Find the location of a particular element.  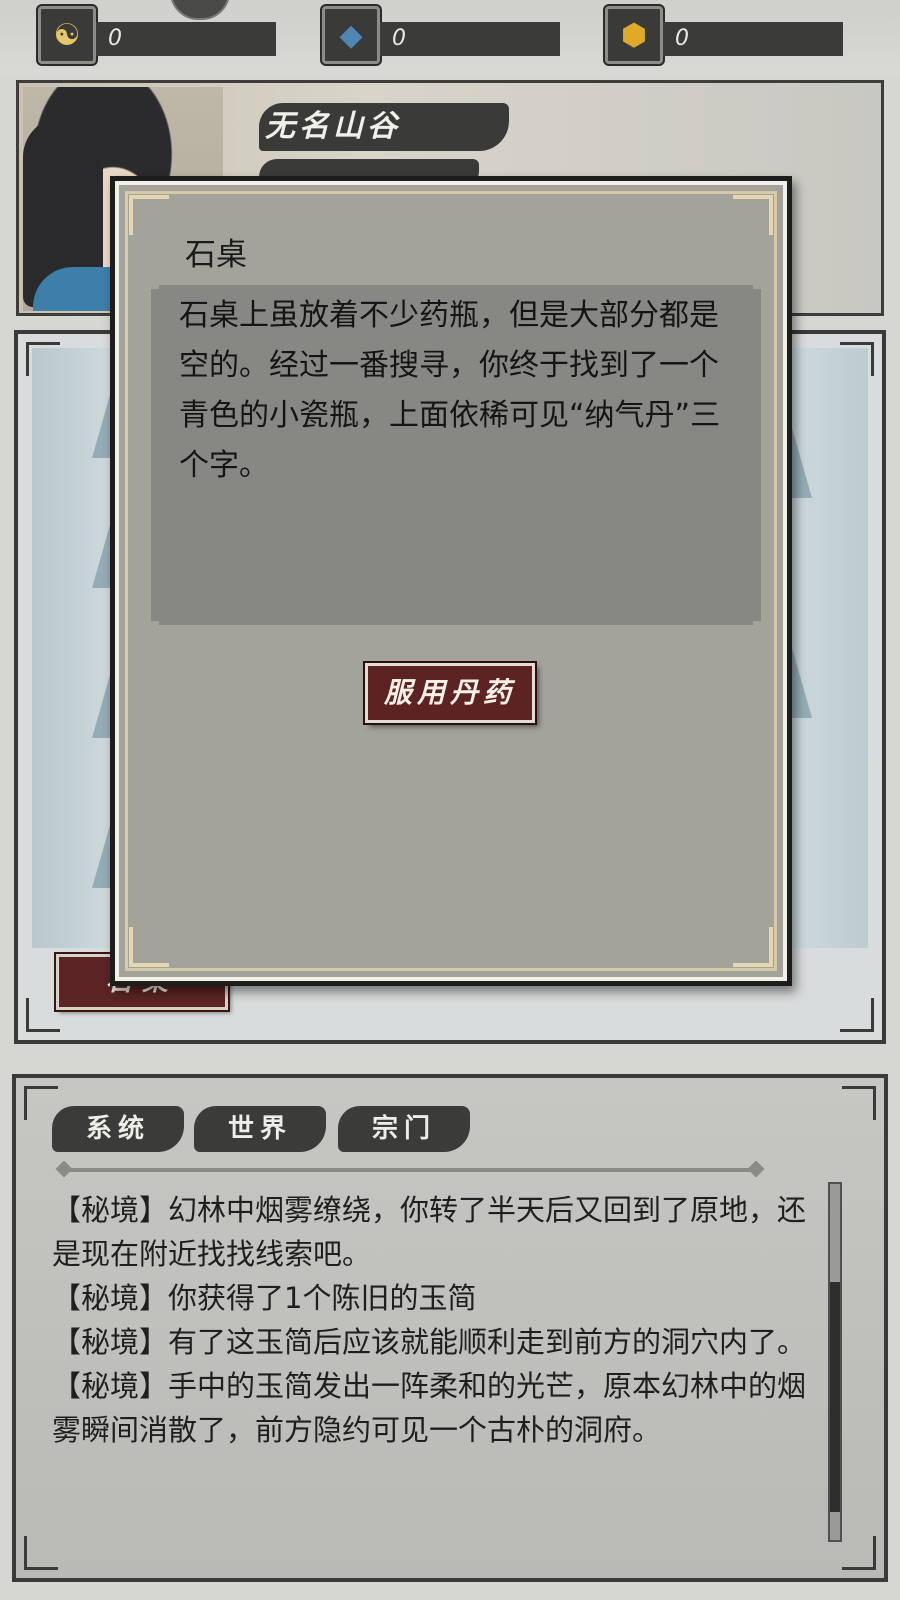

resource-taiji: ☯ 0 is located at coordinates (157, 35).